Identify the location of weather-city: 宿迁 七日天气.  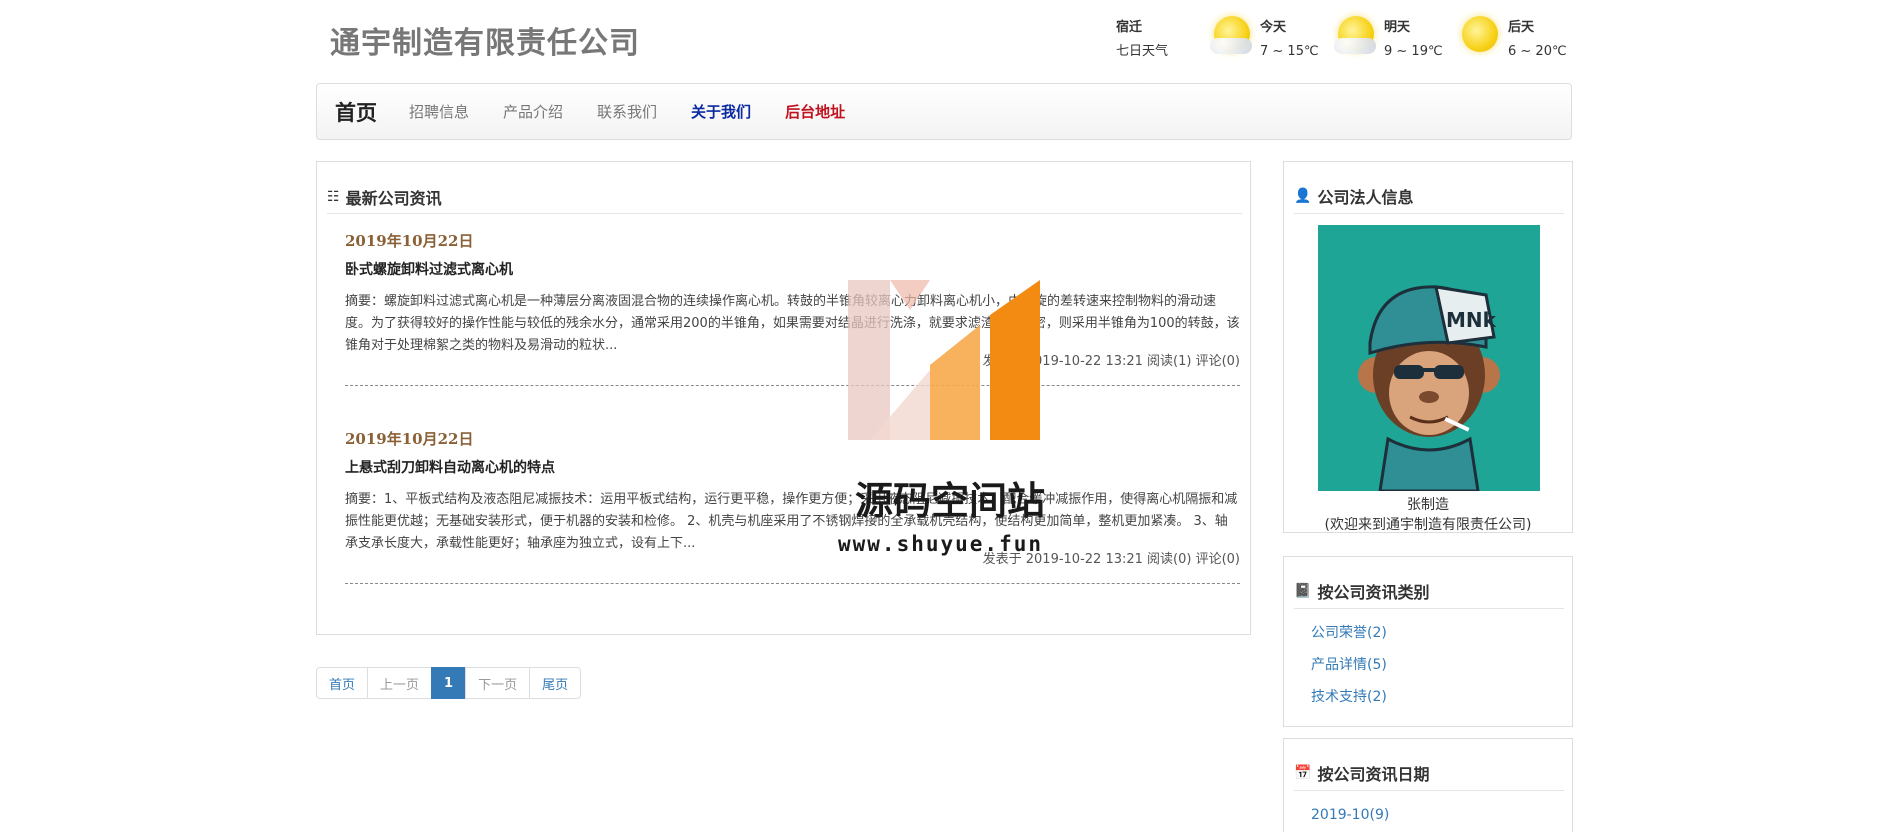
(1163, 37).